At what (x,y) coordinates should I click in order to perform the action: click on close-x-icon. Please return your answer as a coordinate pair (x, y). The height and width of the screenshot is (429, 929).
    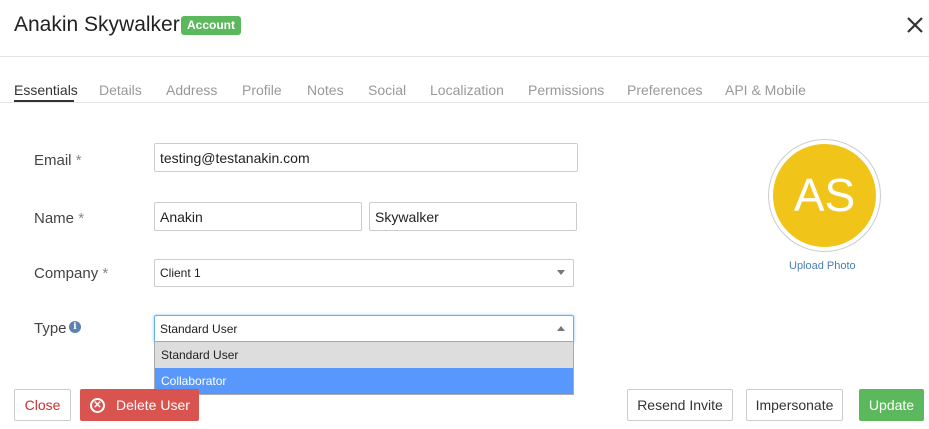
    Looking at the image, I should click on (915, 25).